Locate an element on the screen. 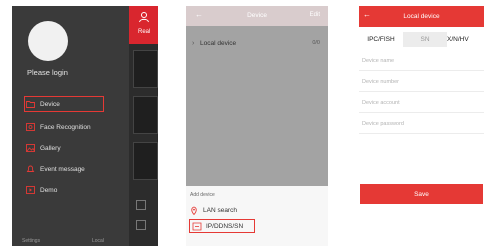 The width and height of the screenshot is (484, 247). drawer-item-gallery: Gallery is located at coordinates (69, 148).